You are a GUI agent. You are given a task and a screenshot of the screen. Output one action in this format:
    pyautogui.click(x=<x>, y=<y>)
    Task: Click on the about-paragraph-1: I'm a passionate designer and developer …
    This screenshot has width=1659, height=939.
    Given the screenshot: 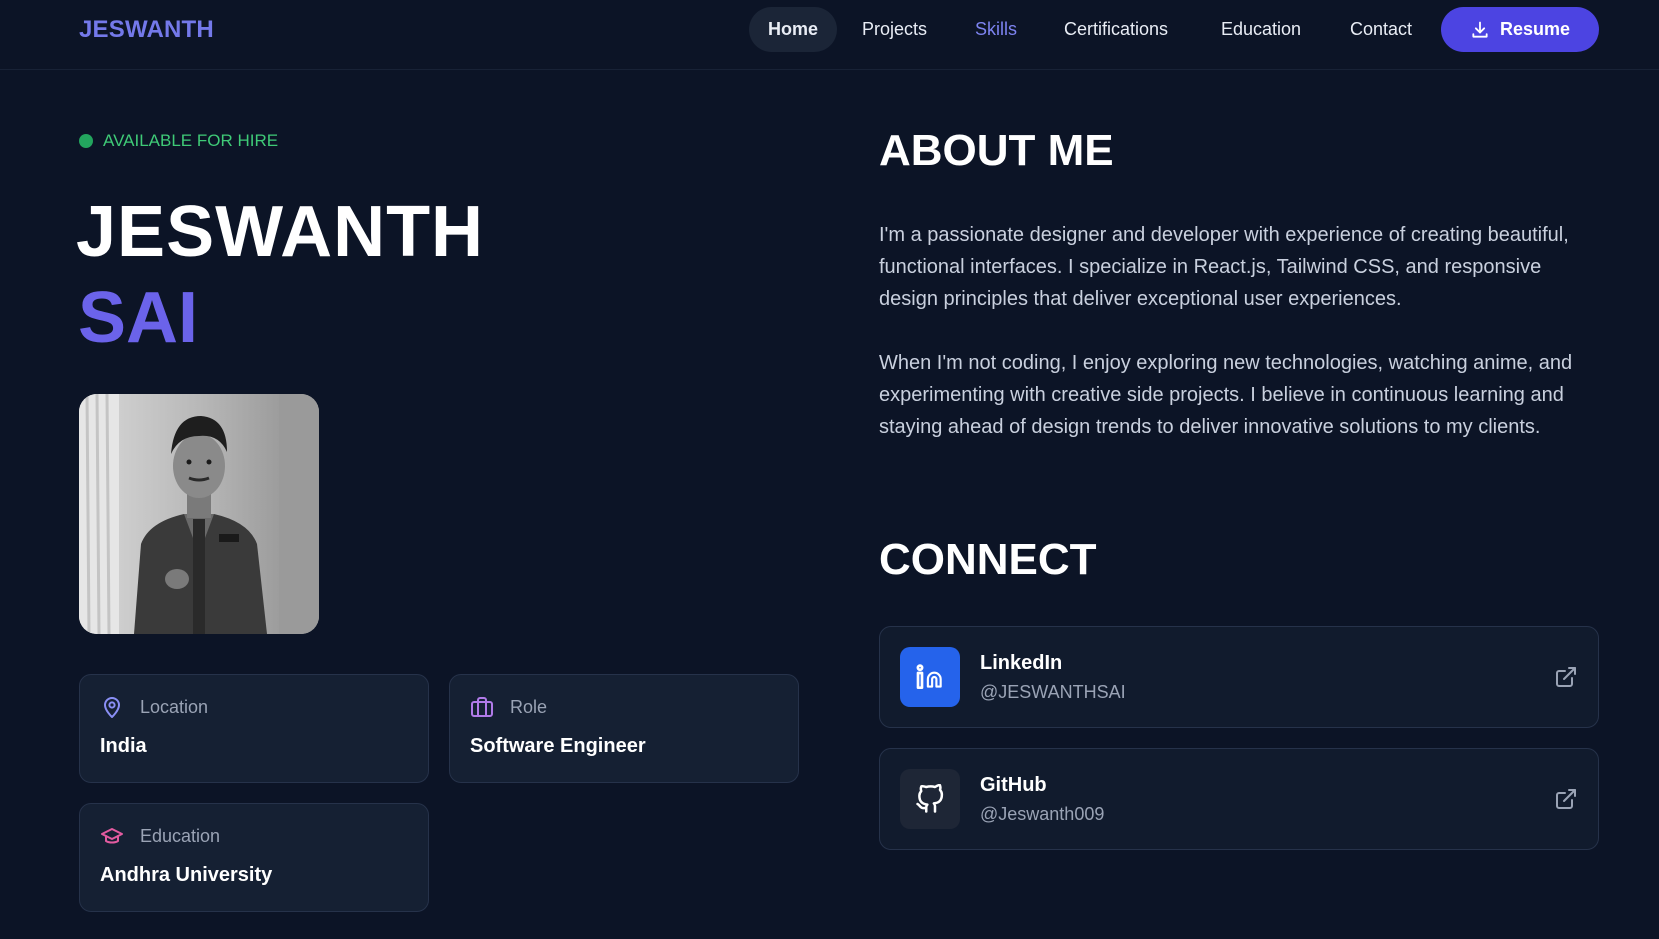 What is the action you would take?
    pyautogui.click(x=1224, y=267)
    